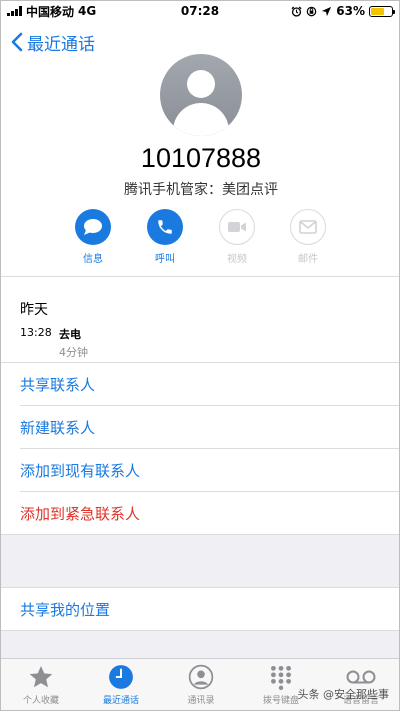  I want to click on carrier-name: 中国移动, so click(50, 11).